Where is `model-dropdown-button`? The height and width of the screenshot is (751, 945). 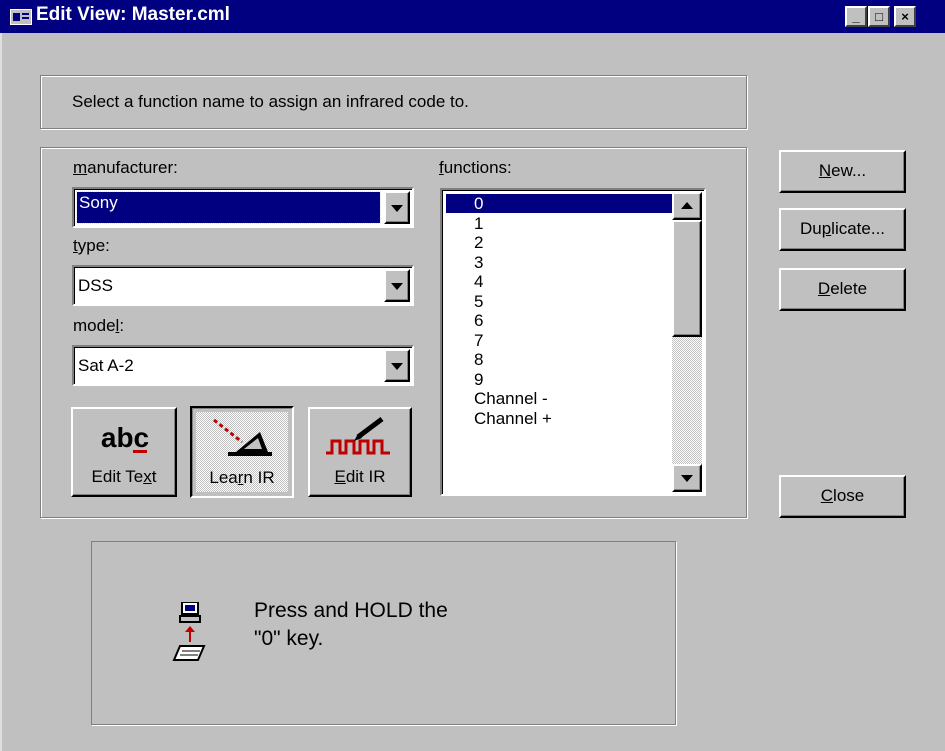
model-dropdown-button is located at coordinates (397, 365).